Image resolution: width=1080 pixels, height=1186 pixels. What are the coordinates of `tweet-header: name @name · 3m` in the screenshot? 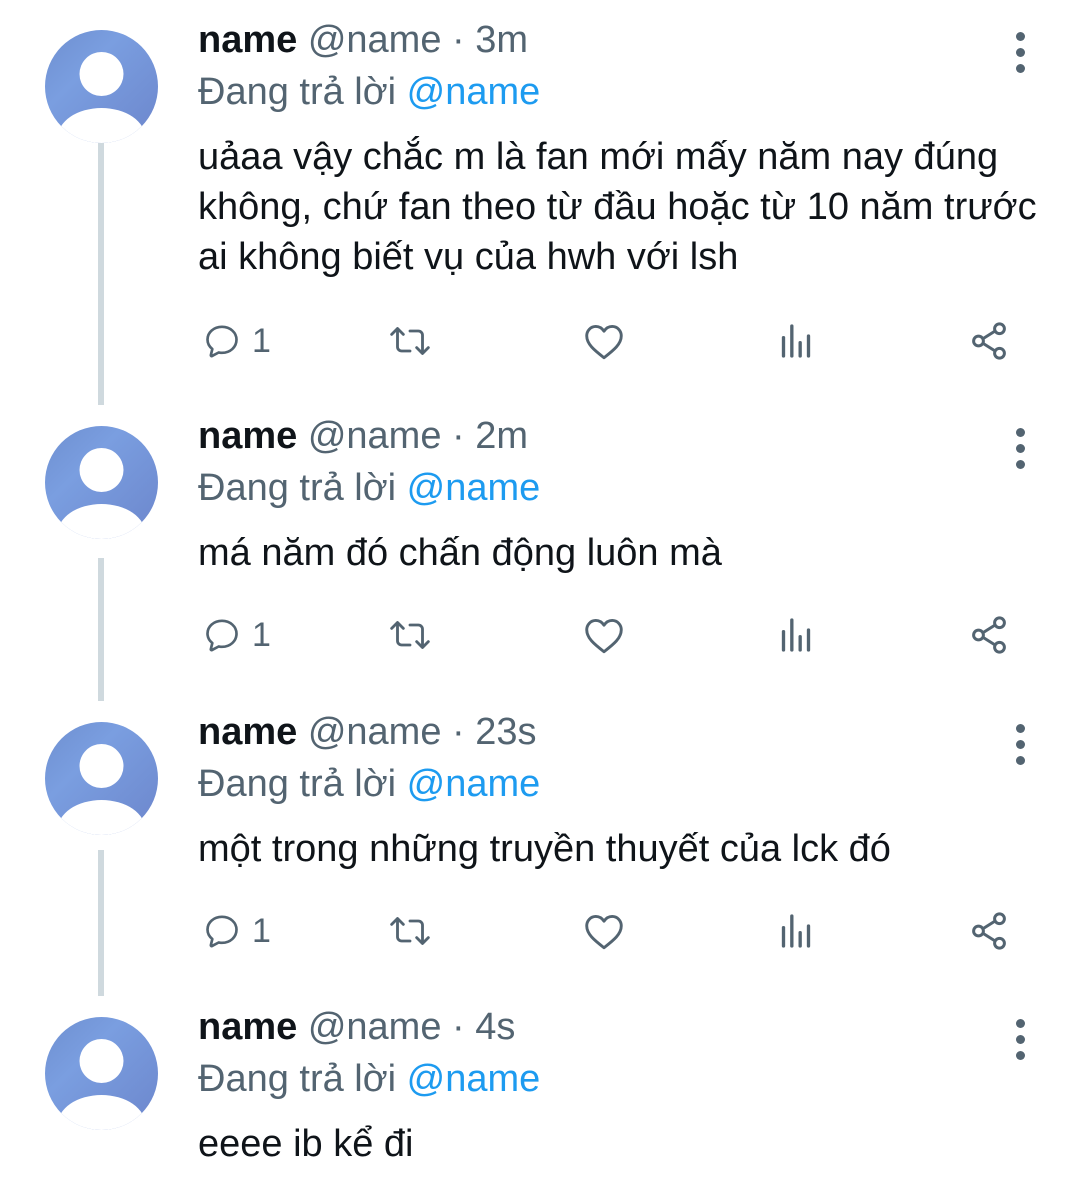 It's located at (363, 40).